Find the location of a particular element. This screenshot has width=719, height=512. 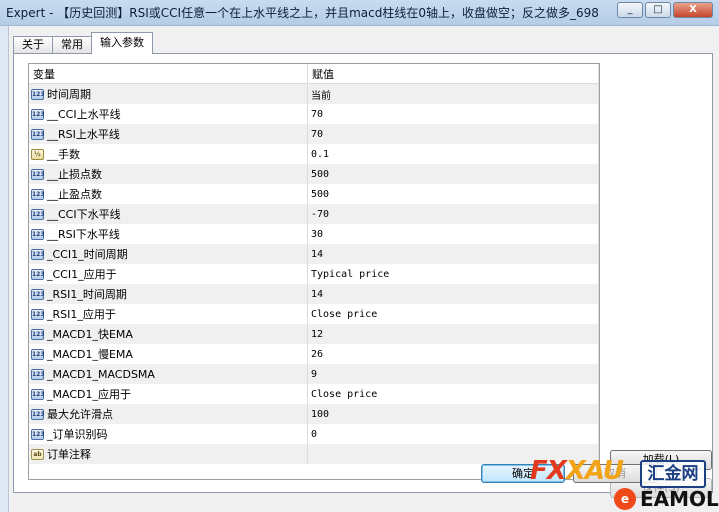

table-row: 123 _MACD1_慢EMA 26 is located at coordinates (314, 354).